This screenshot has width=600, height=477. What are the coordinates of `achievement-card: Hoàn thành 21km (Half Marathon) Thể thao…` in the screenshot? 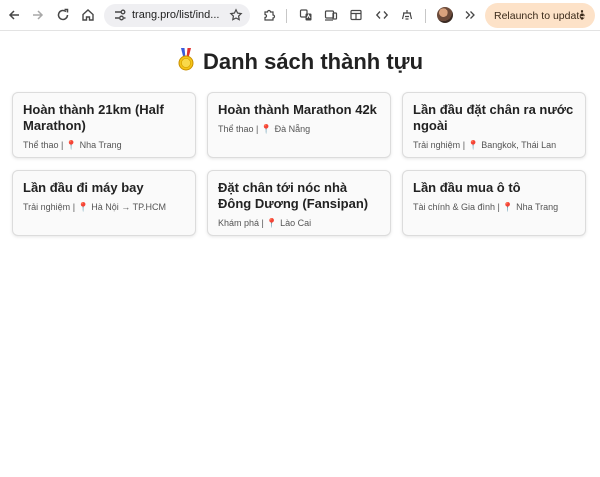 It's located at (104, 125).